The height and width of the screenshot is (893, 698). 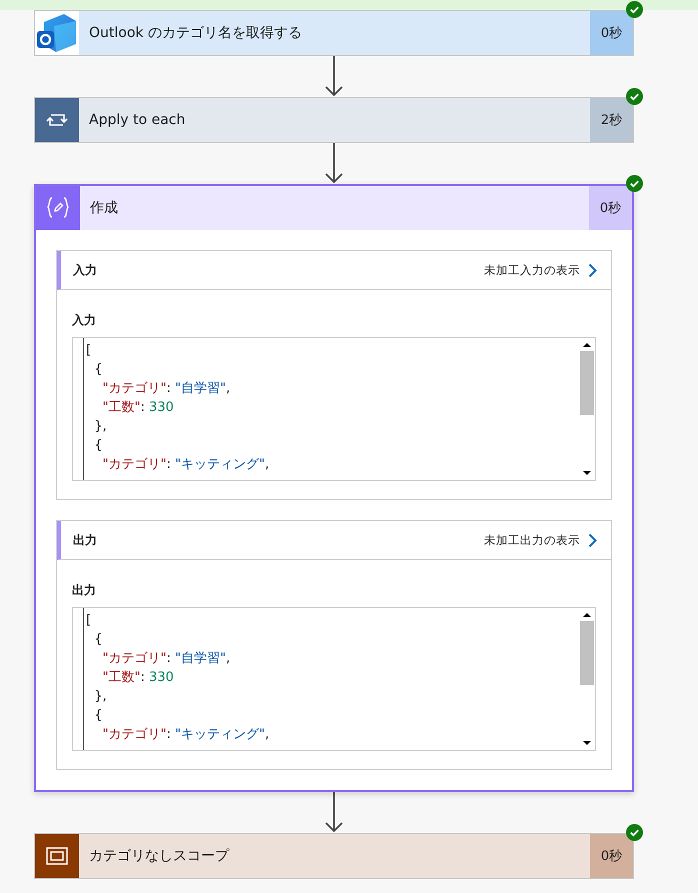 What do you see at coordinates (540, 270) in the screenshot?
I see `show-raw-link: 未加工入力の表示` at bounding box center [540, 270].